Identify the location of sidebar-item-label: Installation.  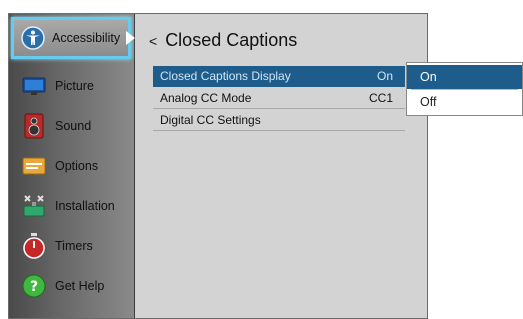
(85, 206).